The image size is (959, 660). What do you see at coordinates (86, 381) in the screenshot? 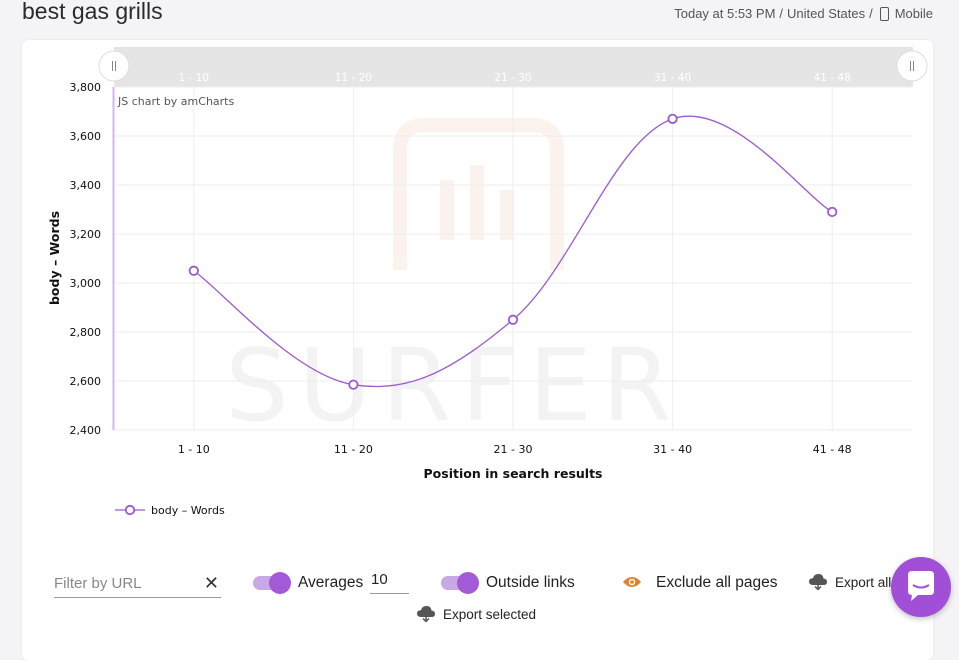
I see `y-tick-label: 2,600` at bounding box center [86, 381].